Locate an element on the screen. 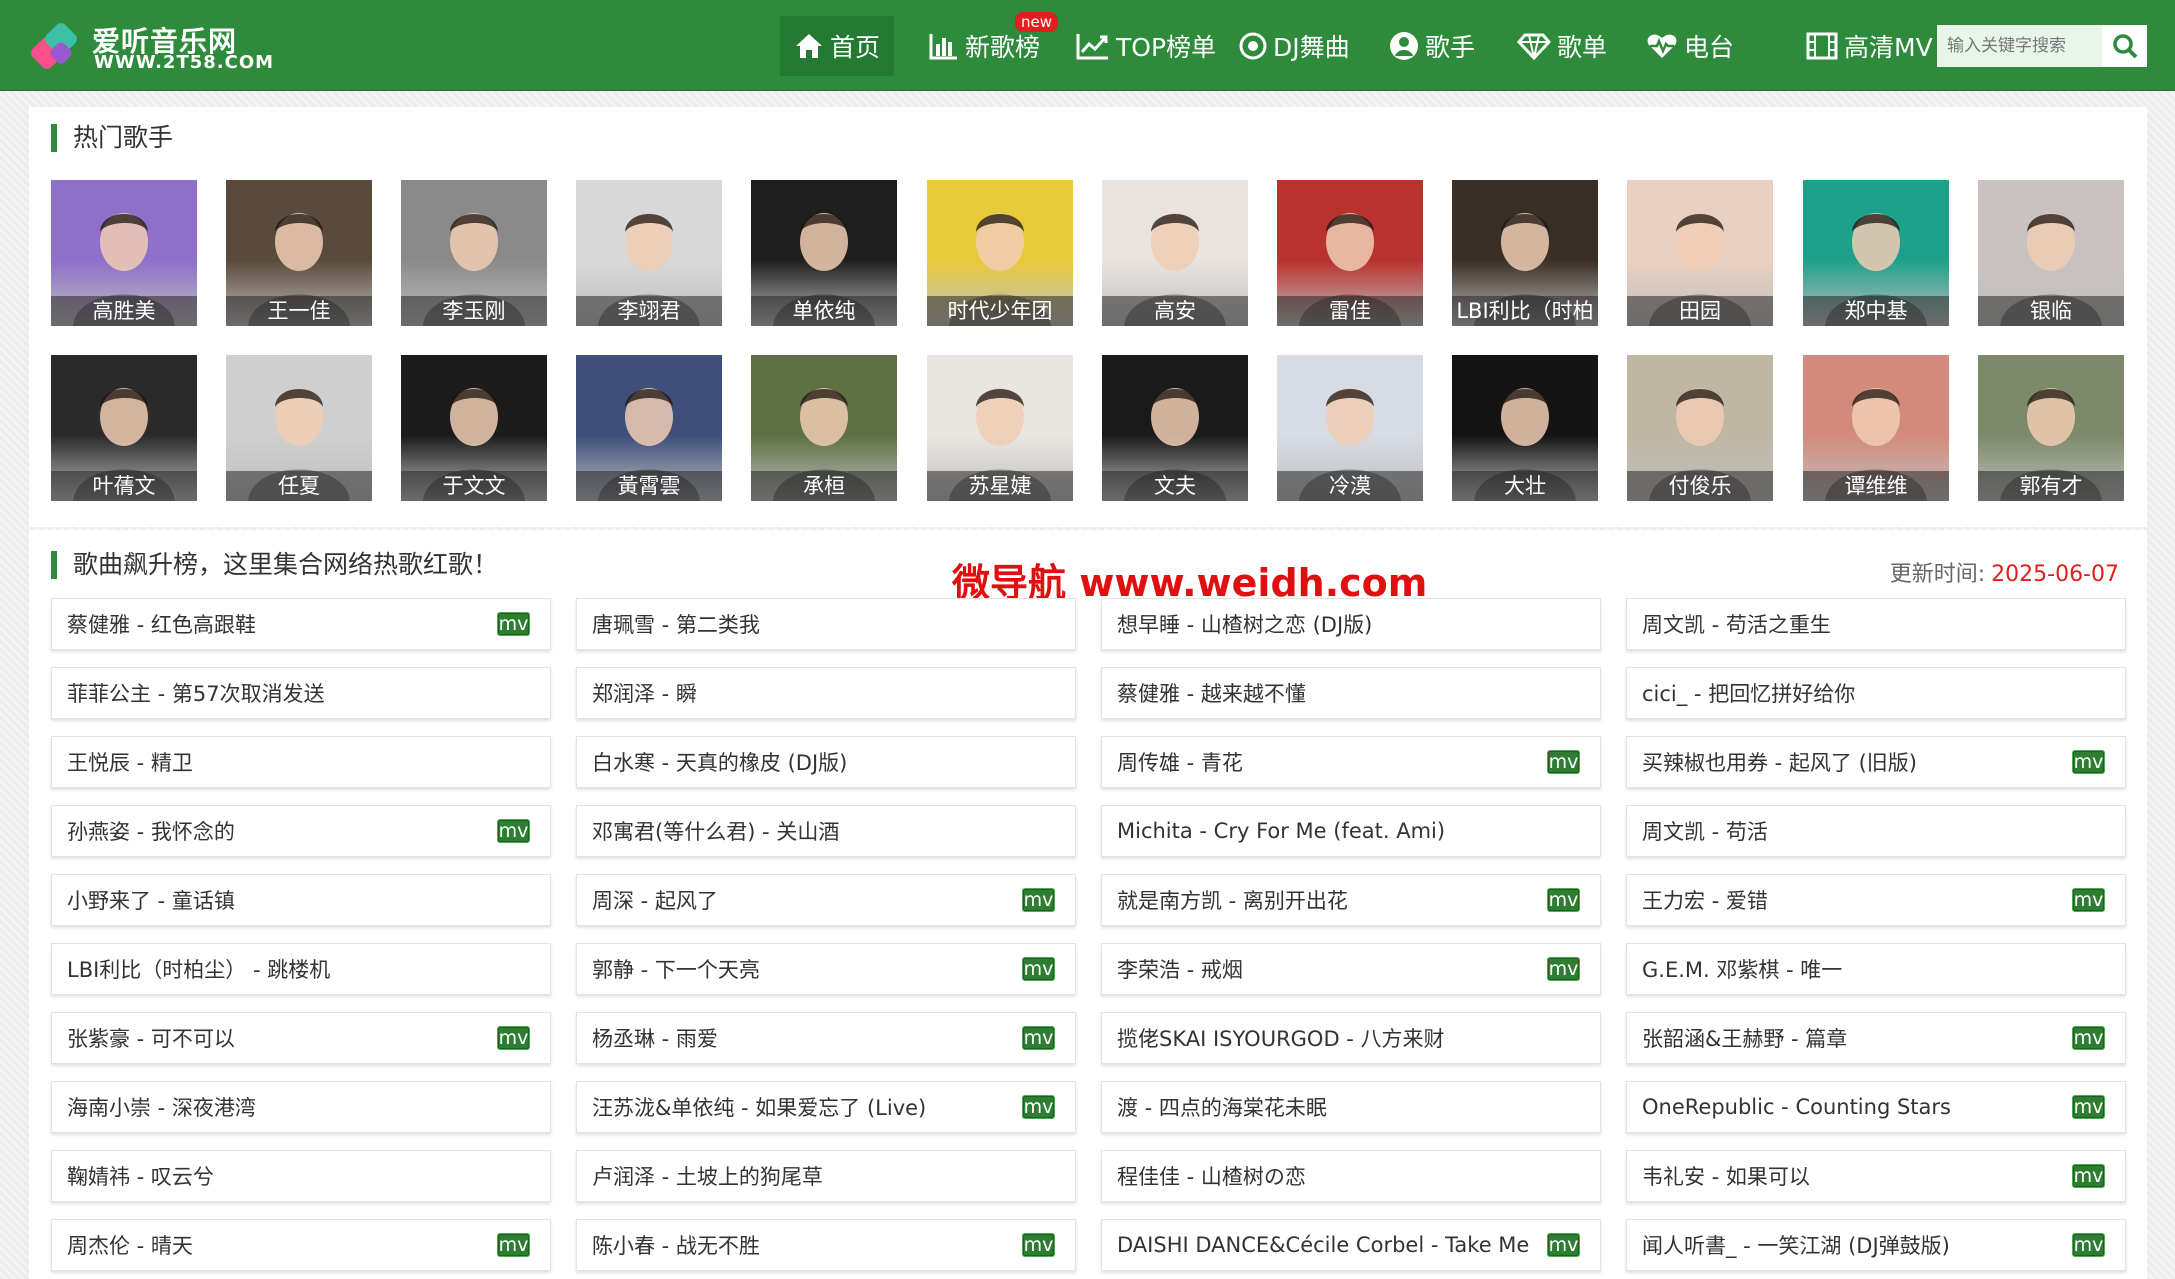  song-item: 周传雄 - 青花 mv is located at coordinates (1351, 762).